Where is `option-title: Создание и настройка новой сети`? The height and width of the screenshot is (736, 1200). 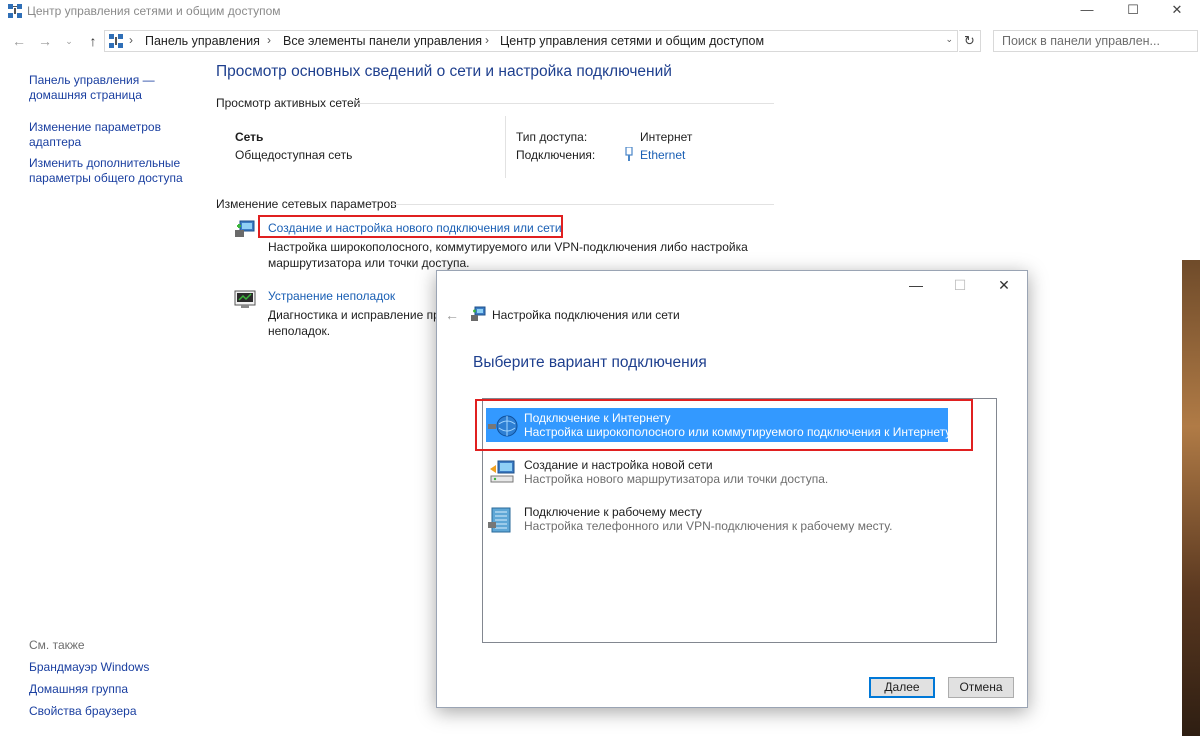
option-title: Создание и настройка новой сети is located at coordinates (618, 465).